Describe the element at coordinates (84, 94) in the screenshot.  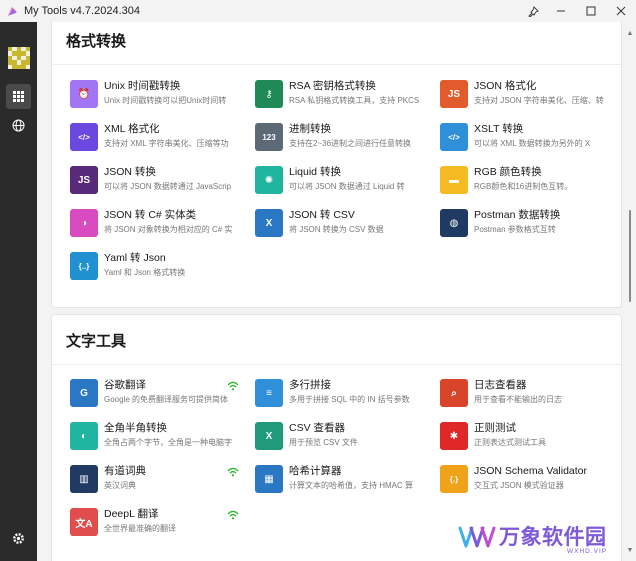
I see `alarm-clock-icon: ⏰` at that location.